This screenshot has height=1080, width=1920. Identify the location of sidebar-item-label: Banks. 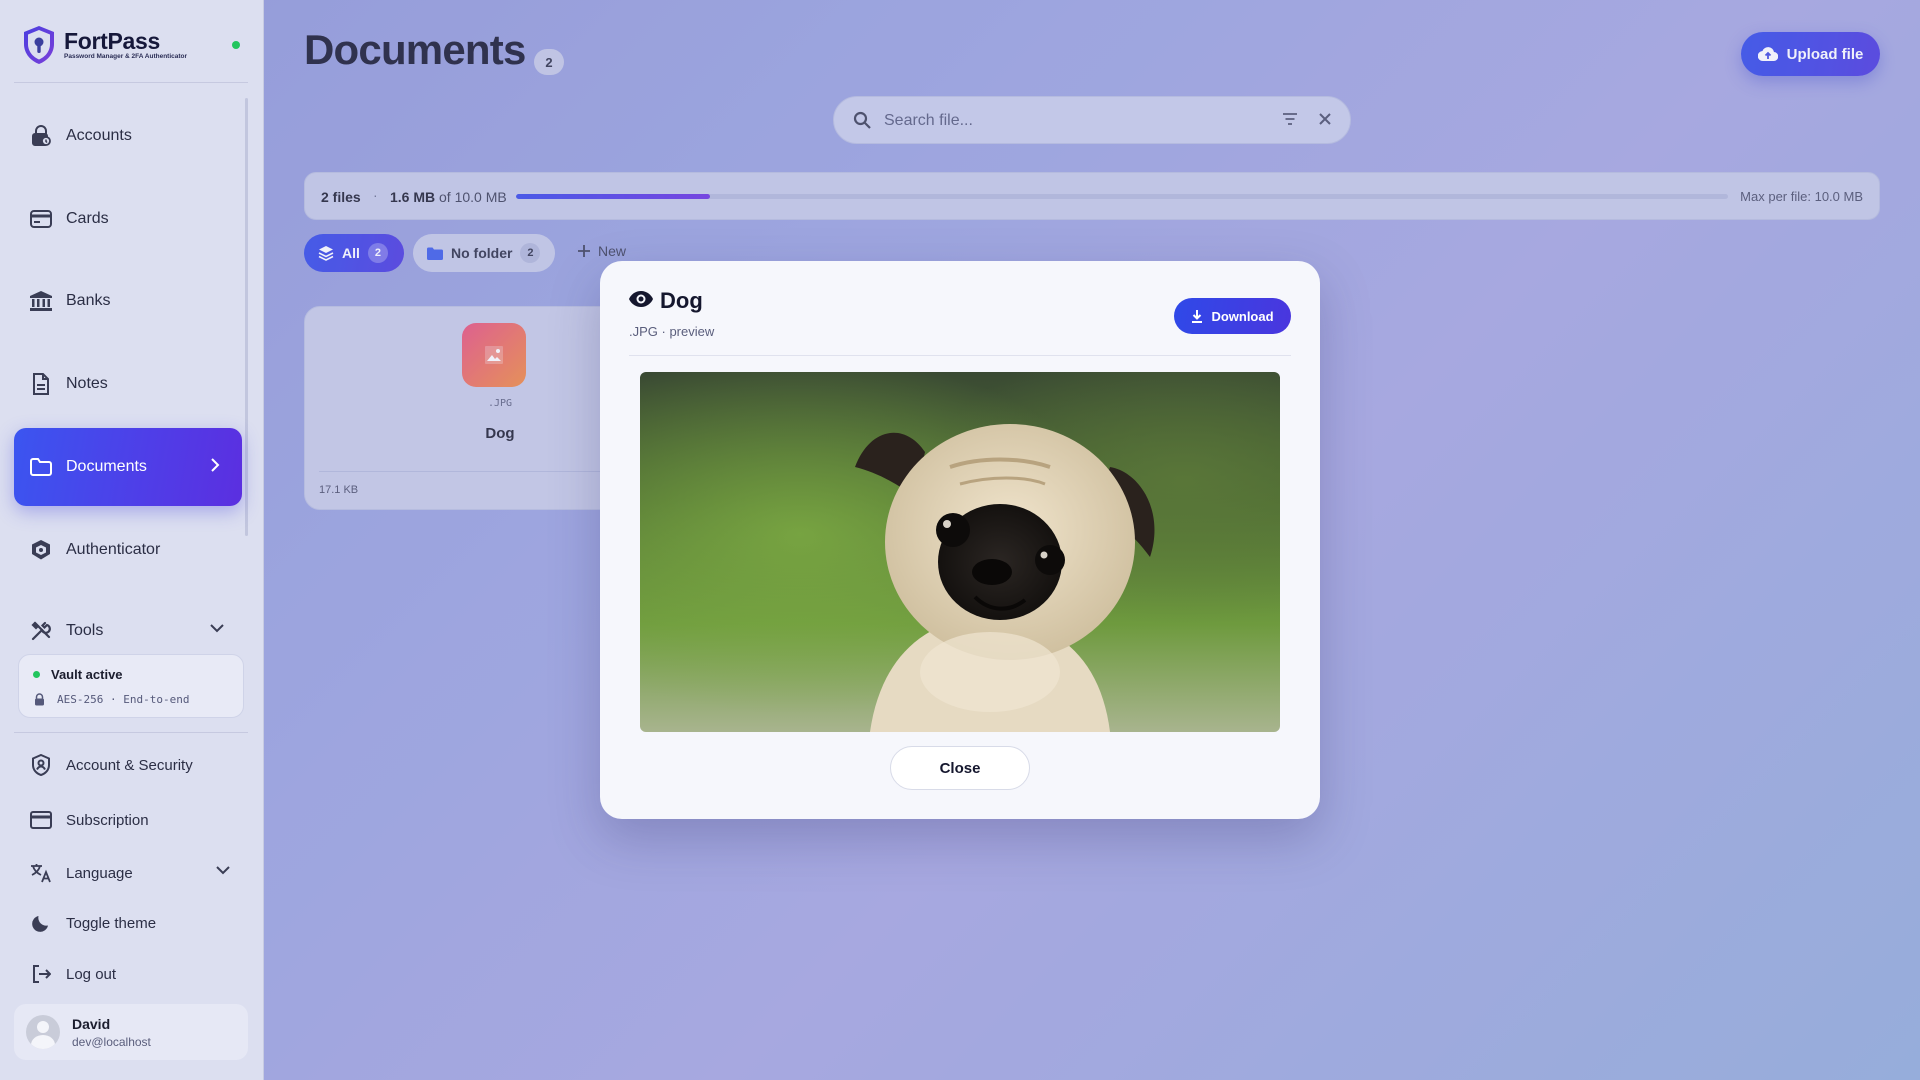
(88, 300).